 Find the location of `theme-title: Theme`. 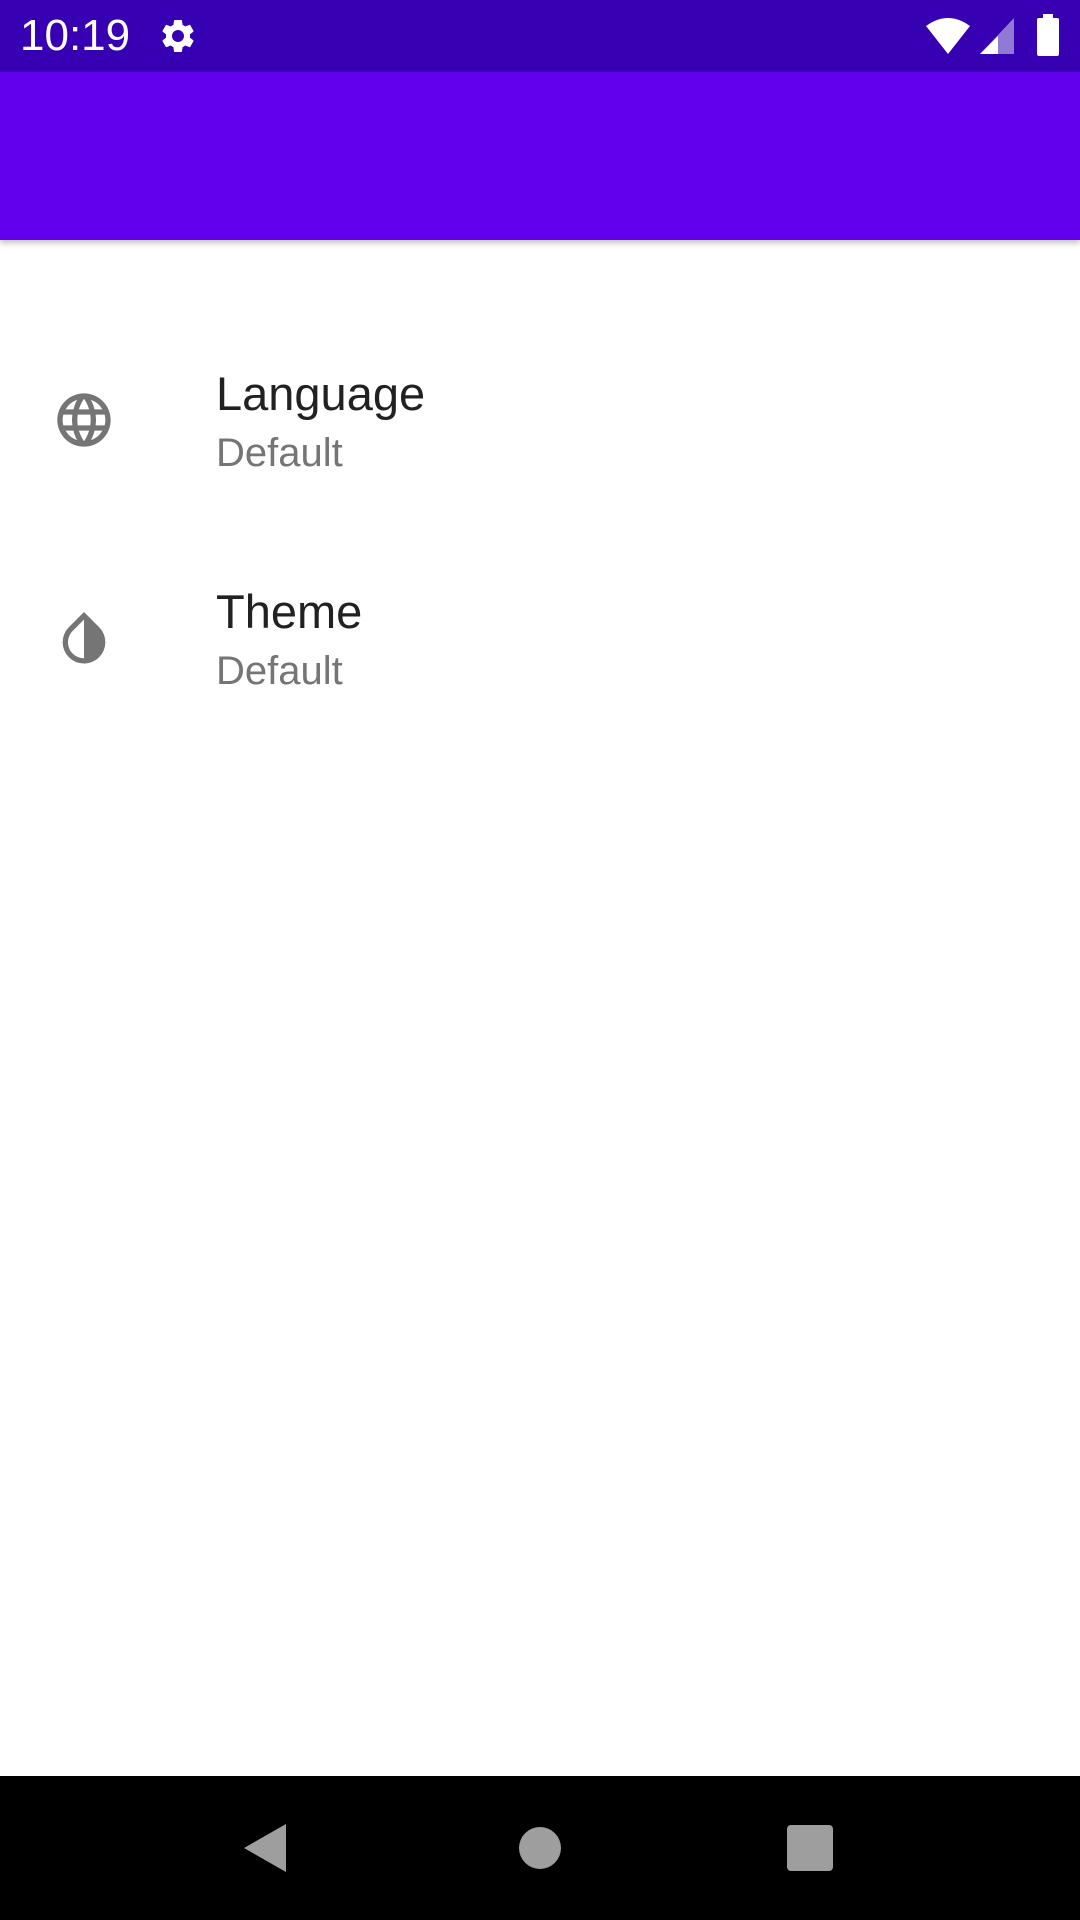

theme-title: Theme is located at coordinates (289, 611).